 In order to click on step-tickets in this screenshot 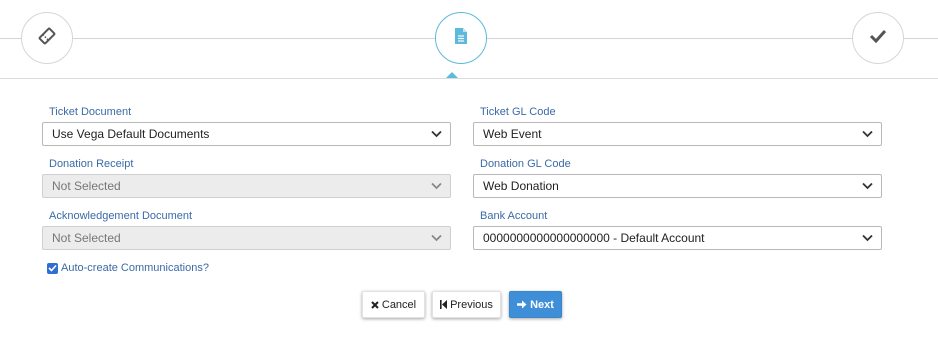, I will do `click(47, 38)`.